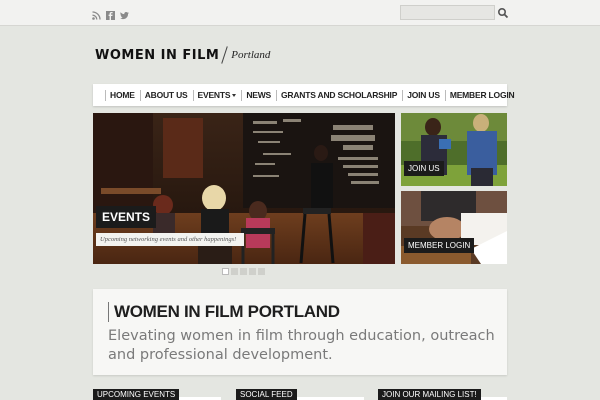 The height and width of the screenshot is (400, 600). What do you see at coordinates (503, 12) in the screenshot?
I see `search-icon` at bounding box center [503, 12].